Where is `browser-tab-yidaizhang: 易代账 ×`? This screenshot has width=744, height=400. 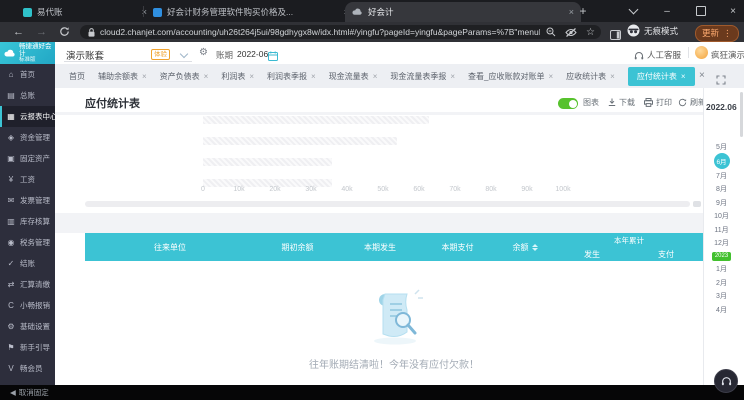
browser-tab-yidaizhang: 易代账 × is located at coordinates (85, 12).